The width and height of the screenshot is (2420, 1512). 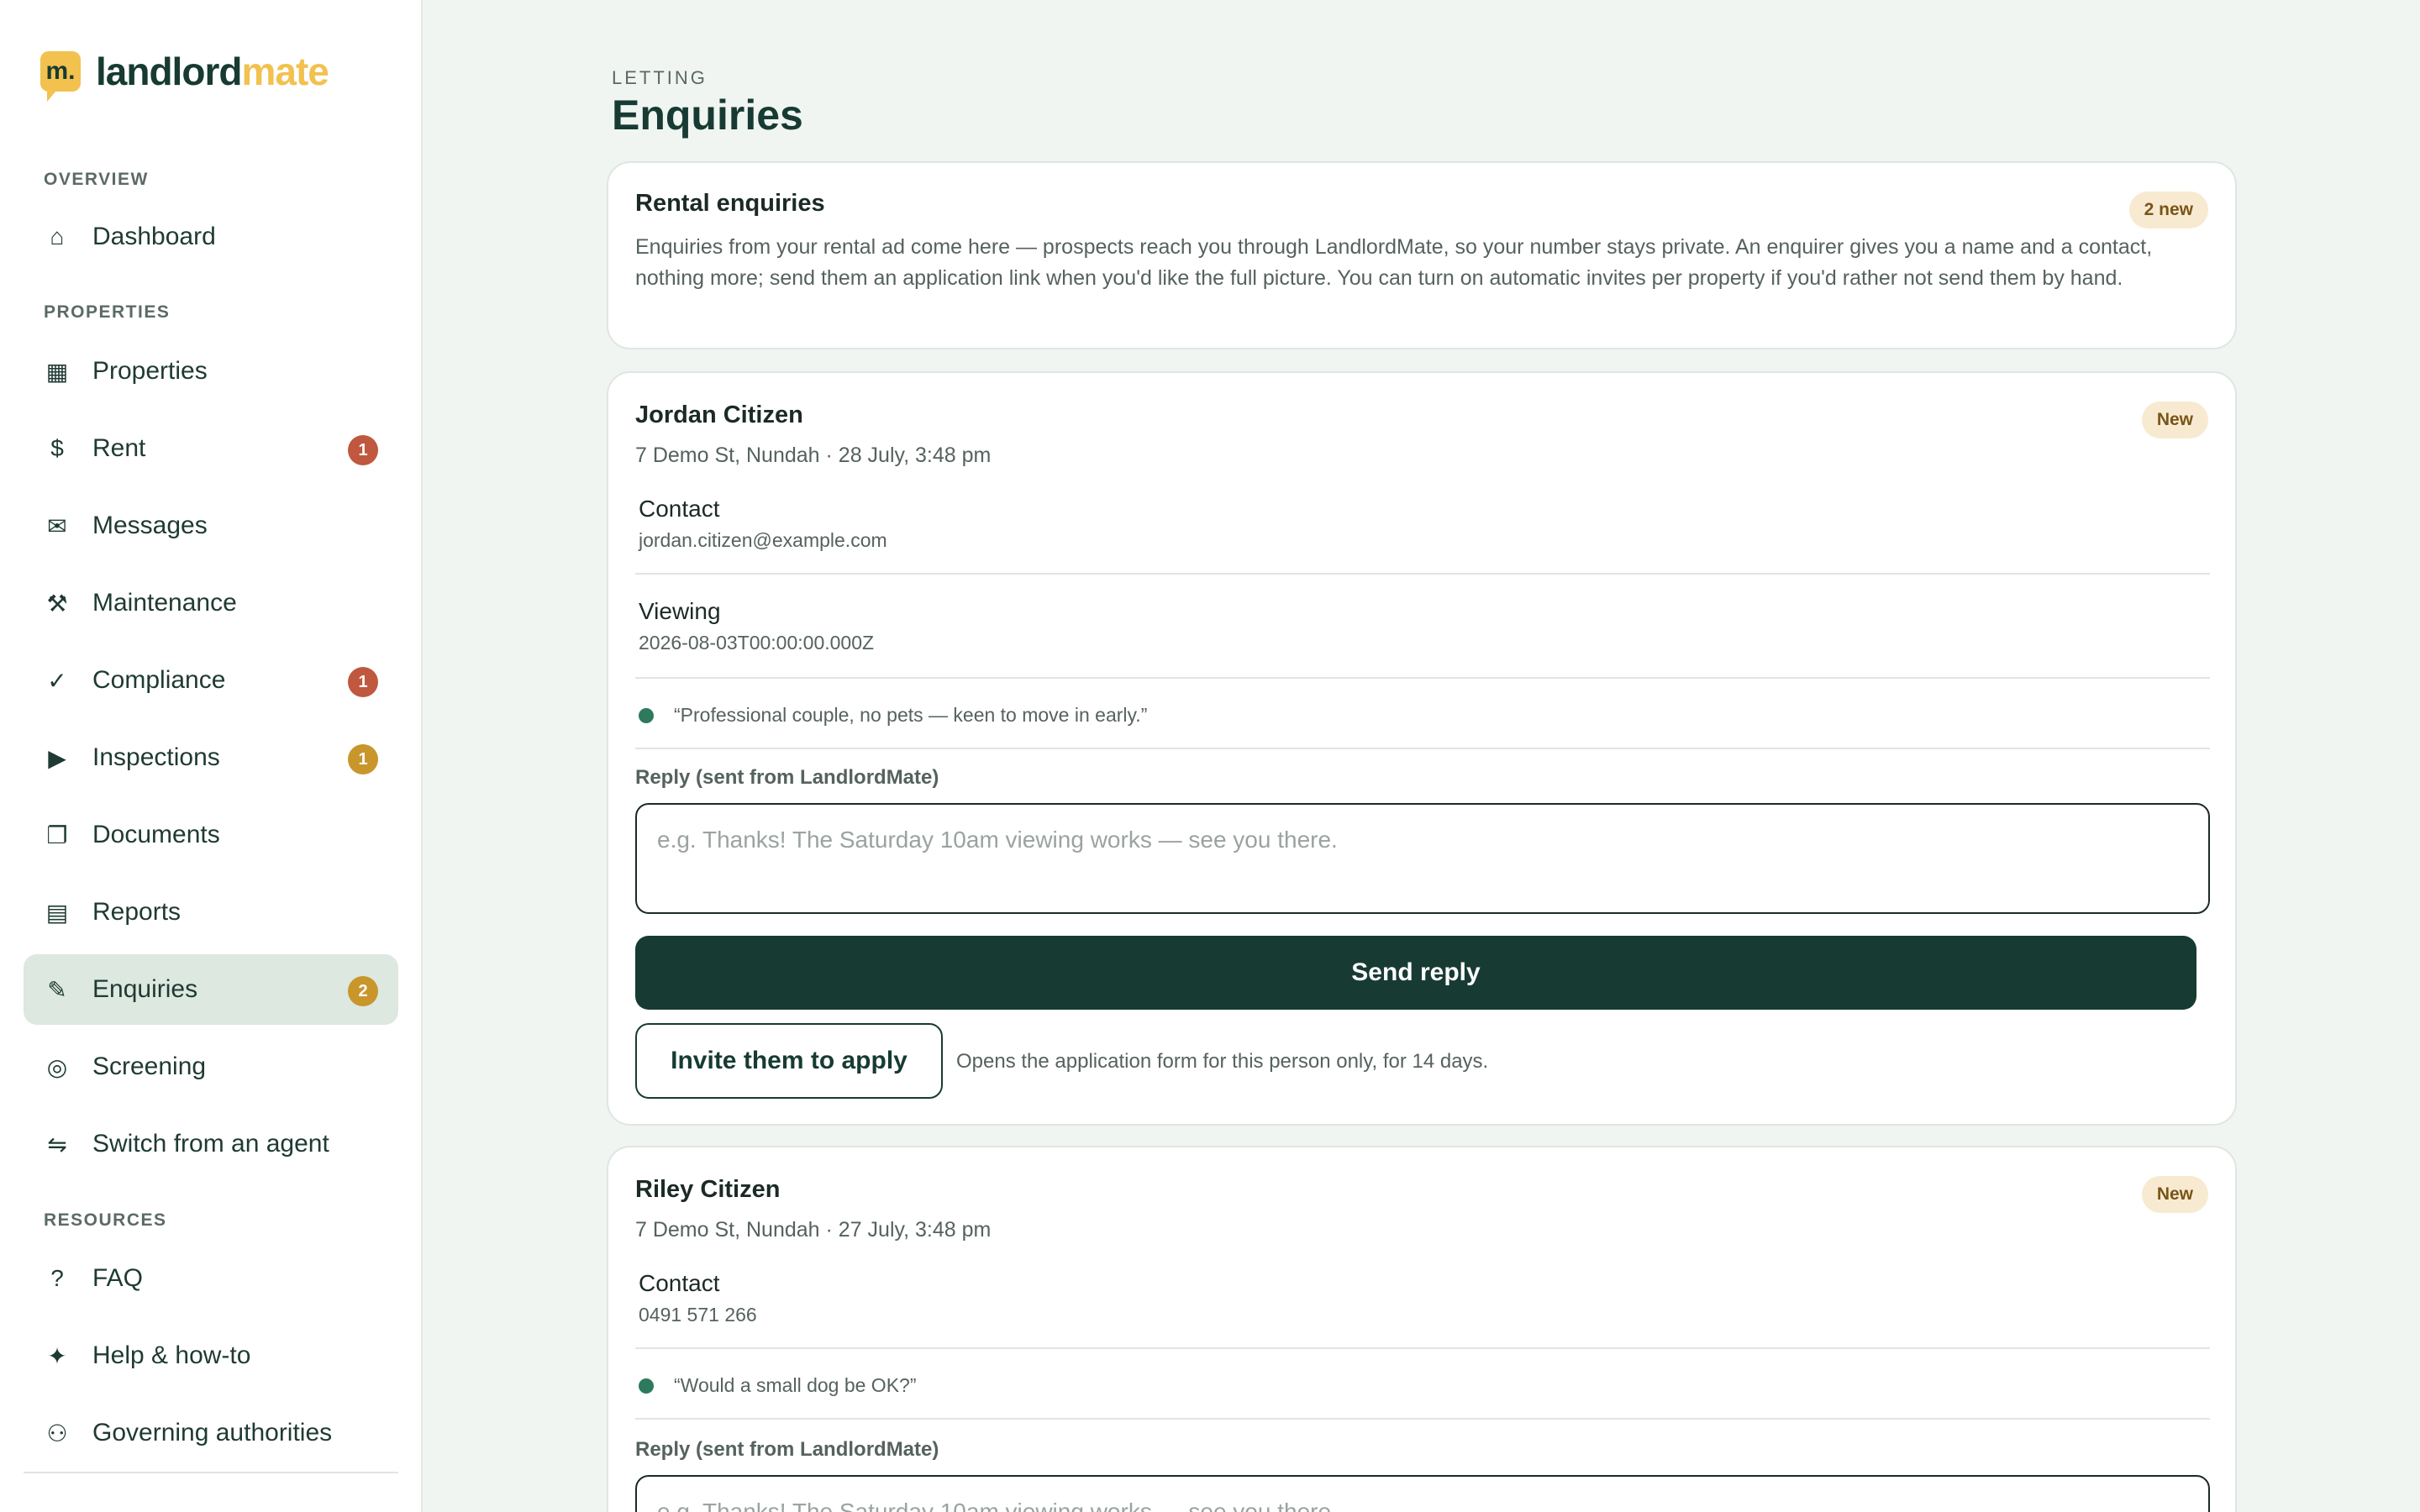 What do you see at coordinates (211, 1278) in the screenshot?
I see `sidebar-item-faq: ? FAQ` at bounding box center [211, 1278].